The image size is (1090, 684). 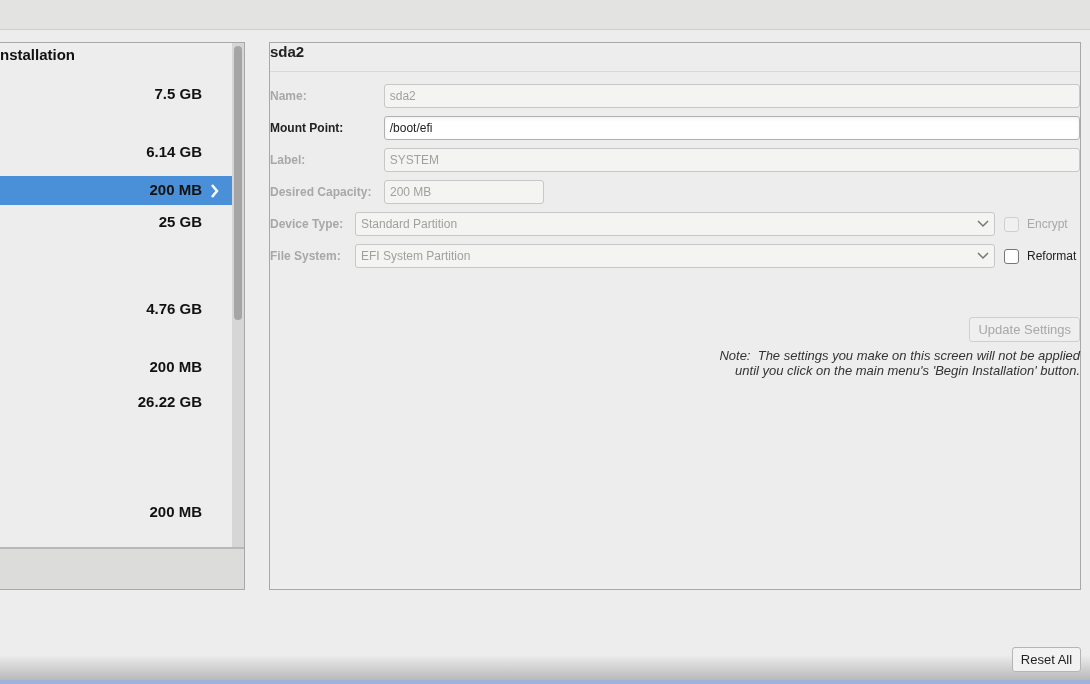 I want to click on note-text: Note: The settings you make on this screen will not be applied, so click(x=899, y=355).